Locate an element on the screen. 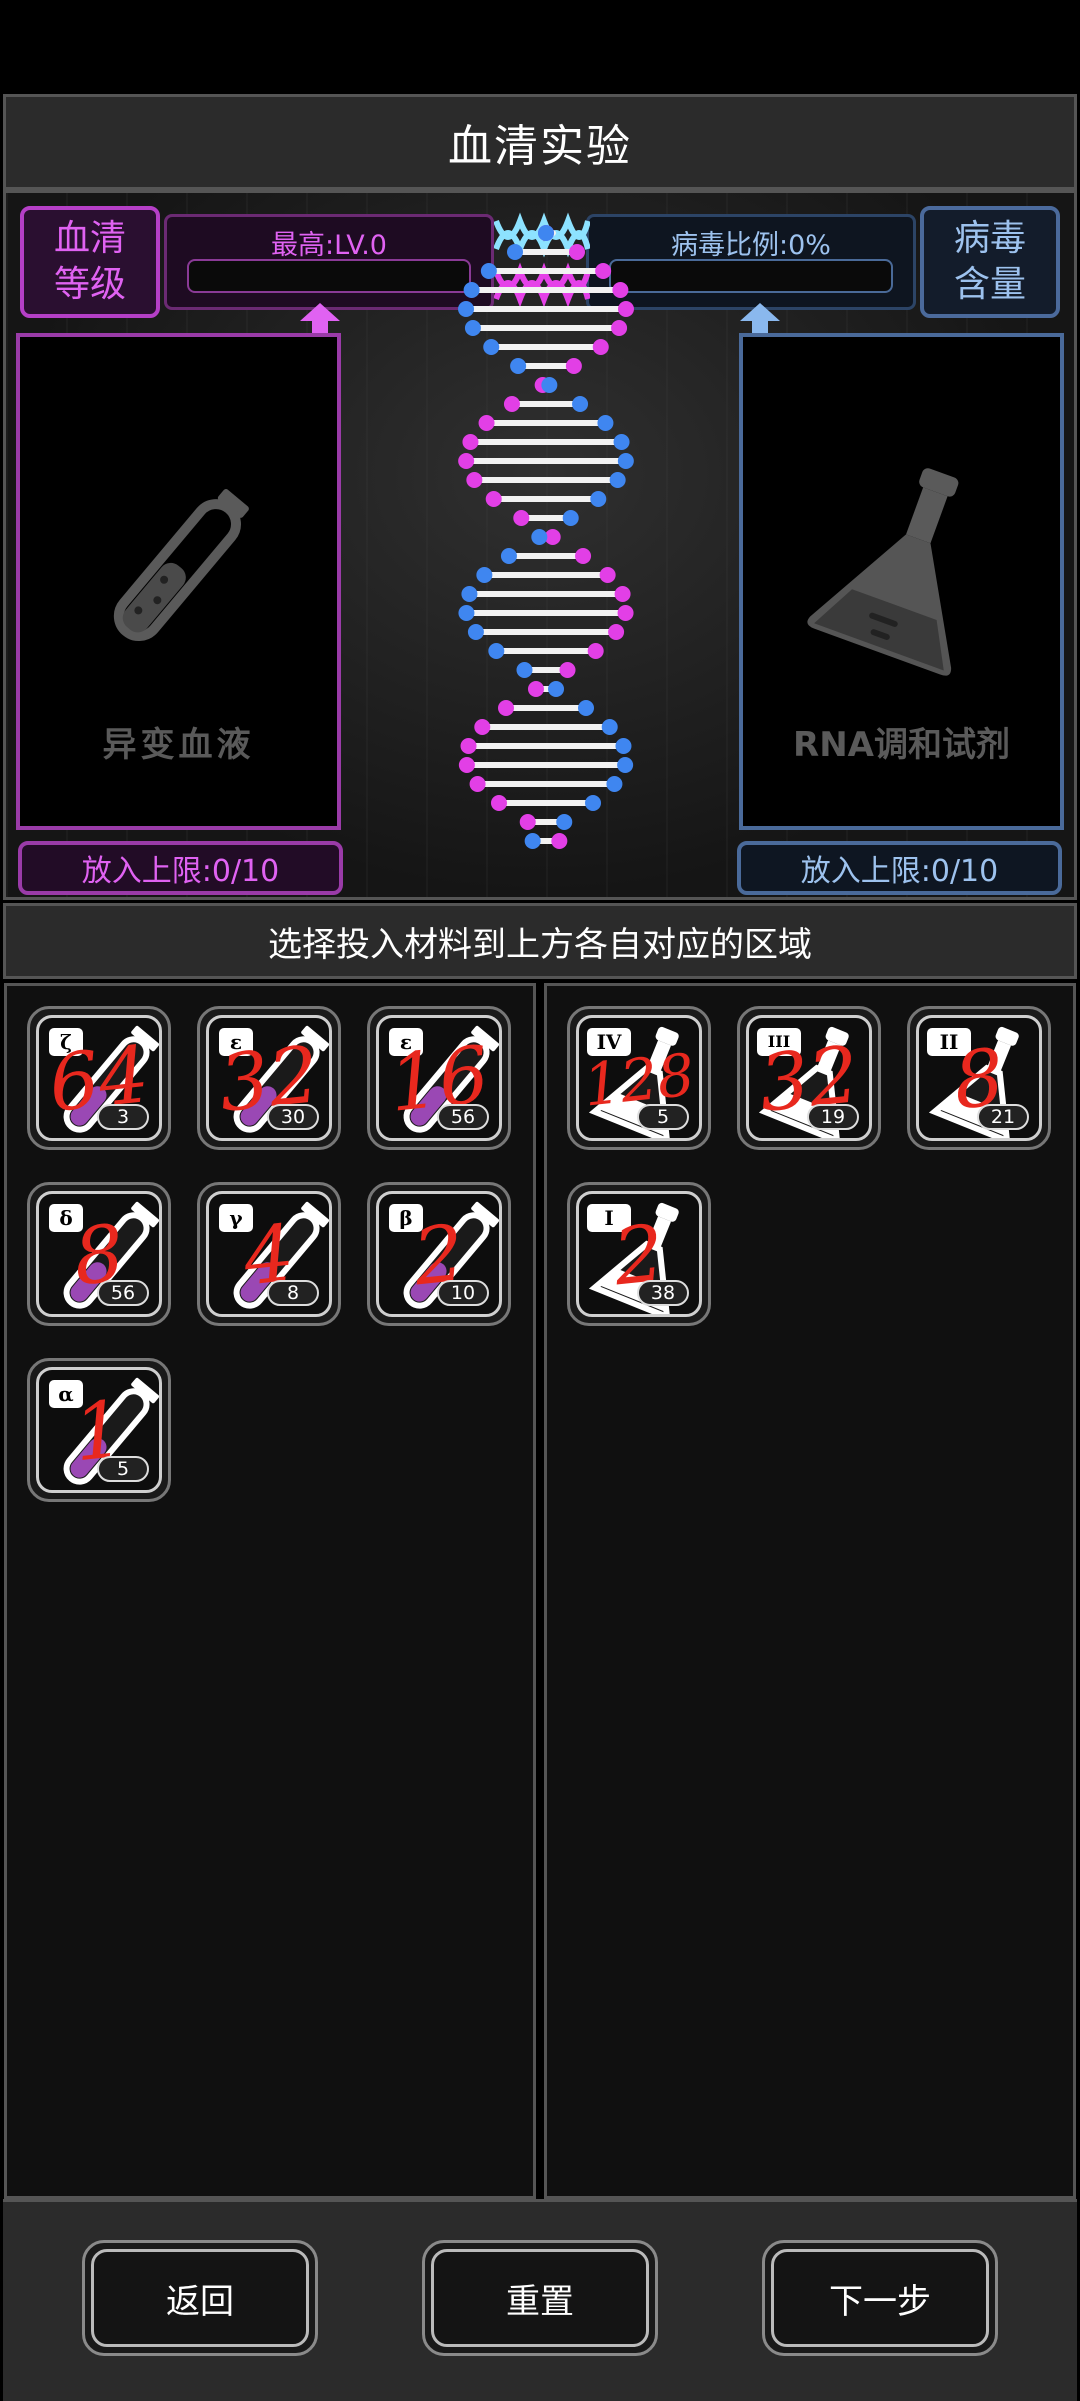  blood-item: ε 16 56 is located at coordinates (439, 1078).